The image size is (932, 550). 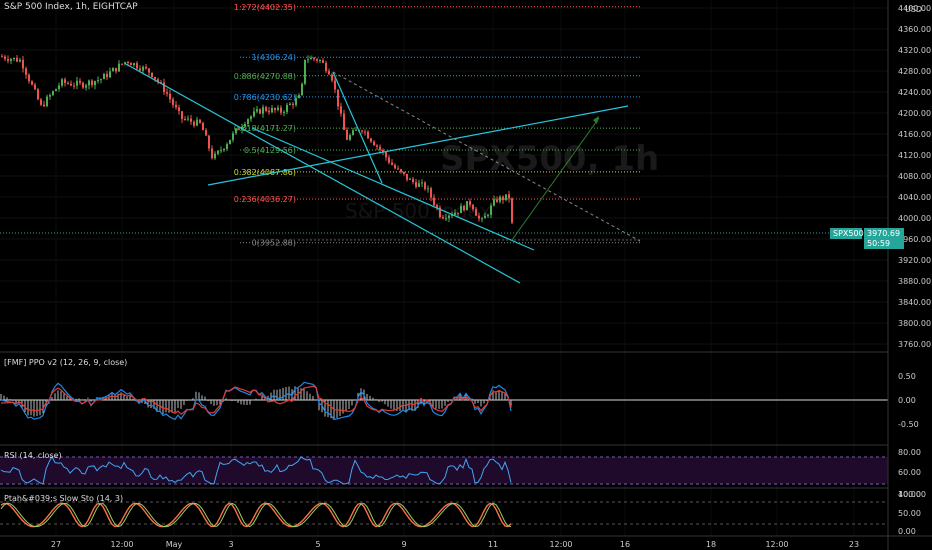 I want to click on time-tick-label: 18, so click(x=711, y=544).